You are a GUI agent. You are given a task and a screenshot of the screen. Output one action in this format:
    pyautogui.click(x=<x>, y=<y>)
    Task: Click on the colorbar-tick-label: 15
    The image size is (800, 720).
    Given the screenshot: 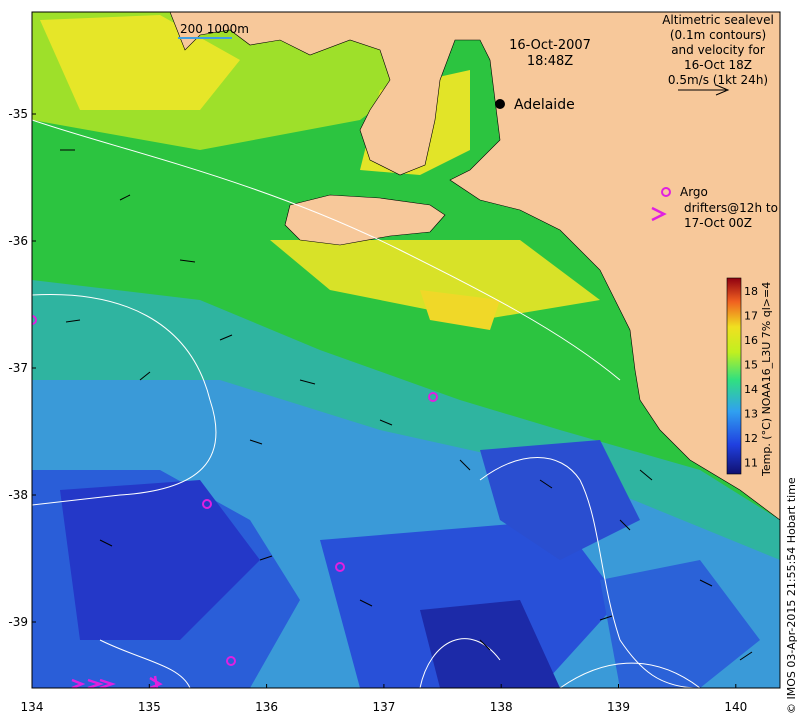 What is the action you would take?
    pyautogui.click(x=751, y=365)
    